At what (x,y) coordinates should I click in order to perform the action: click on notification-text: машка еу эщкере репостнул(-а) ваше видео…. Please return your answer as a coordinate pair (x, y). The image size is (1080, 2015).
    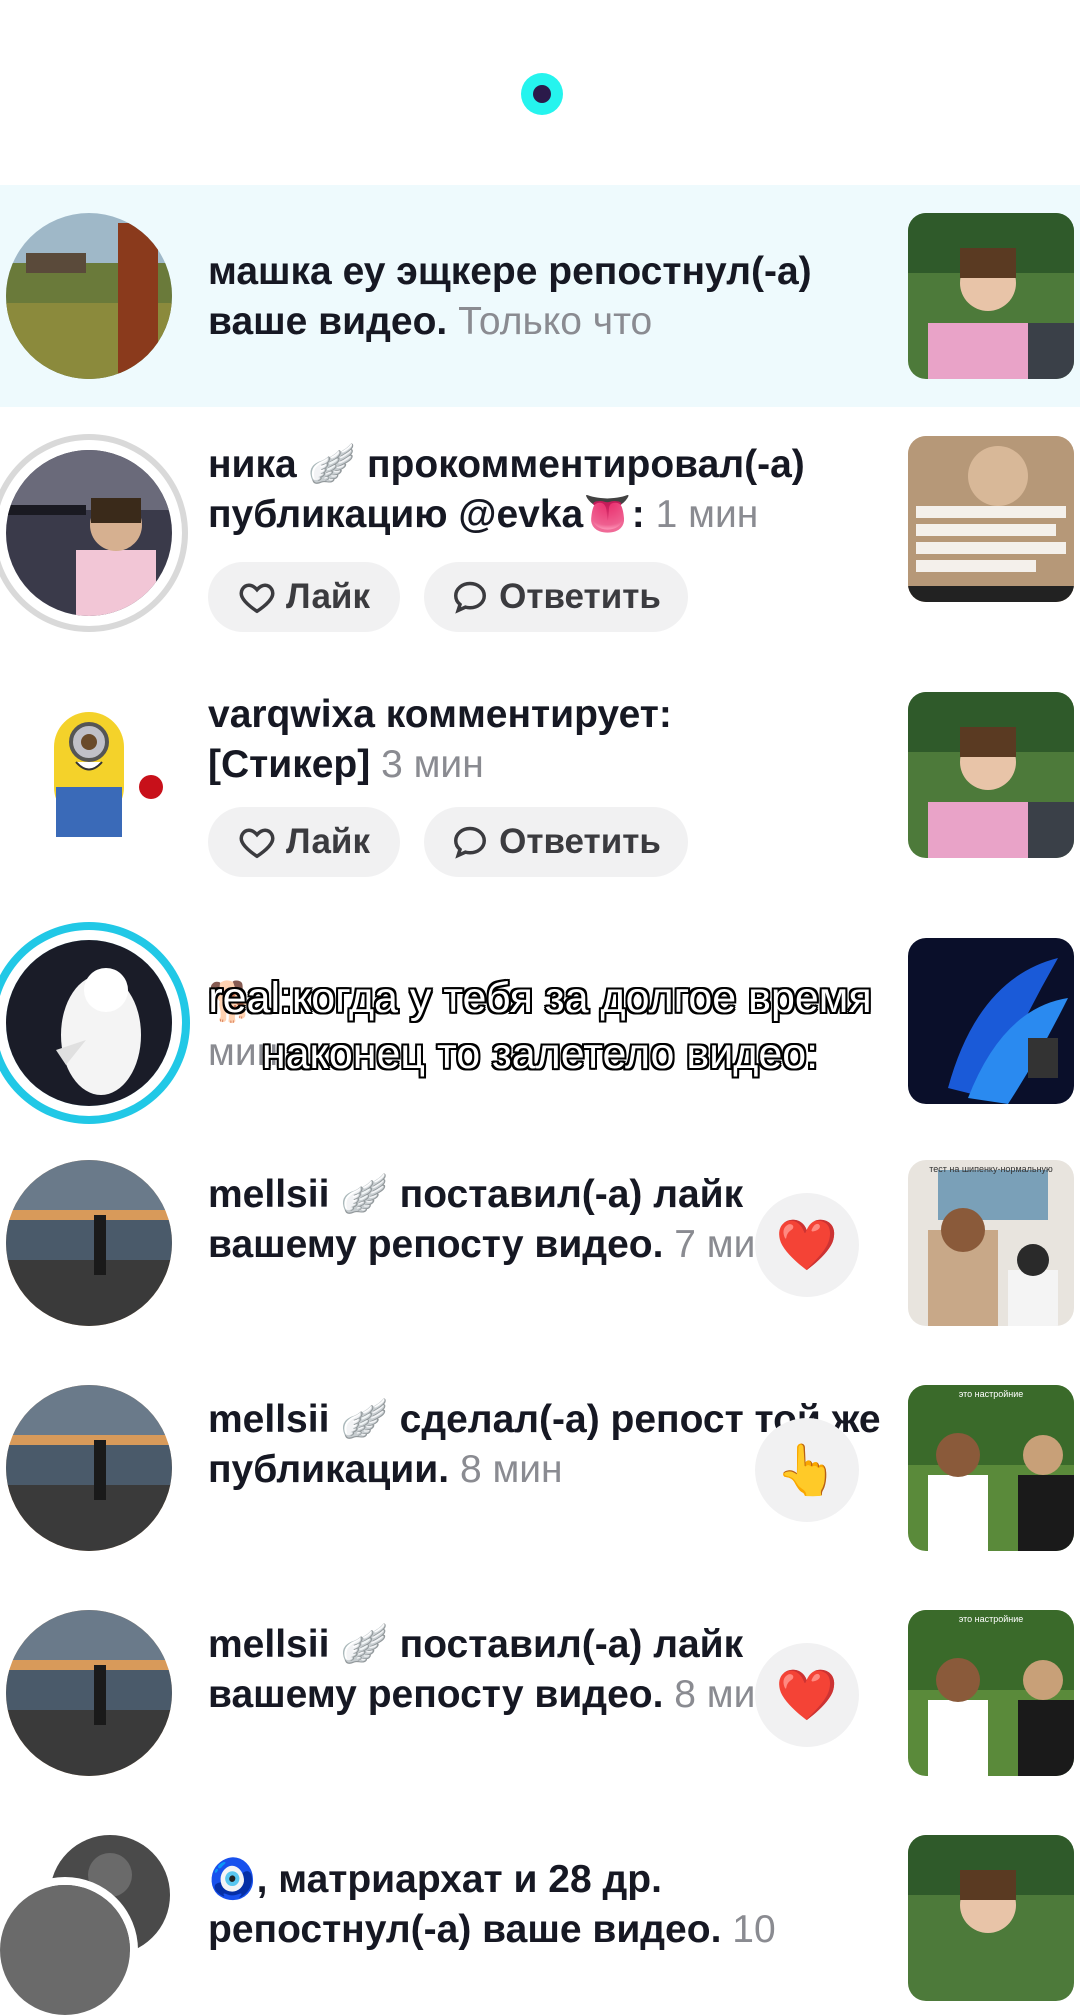
    Looking at the image, I should click on (548, 297).